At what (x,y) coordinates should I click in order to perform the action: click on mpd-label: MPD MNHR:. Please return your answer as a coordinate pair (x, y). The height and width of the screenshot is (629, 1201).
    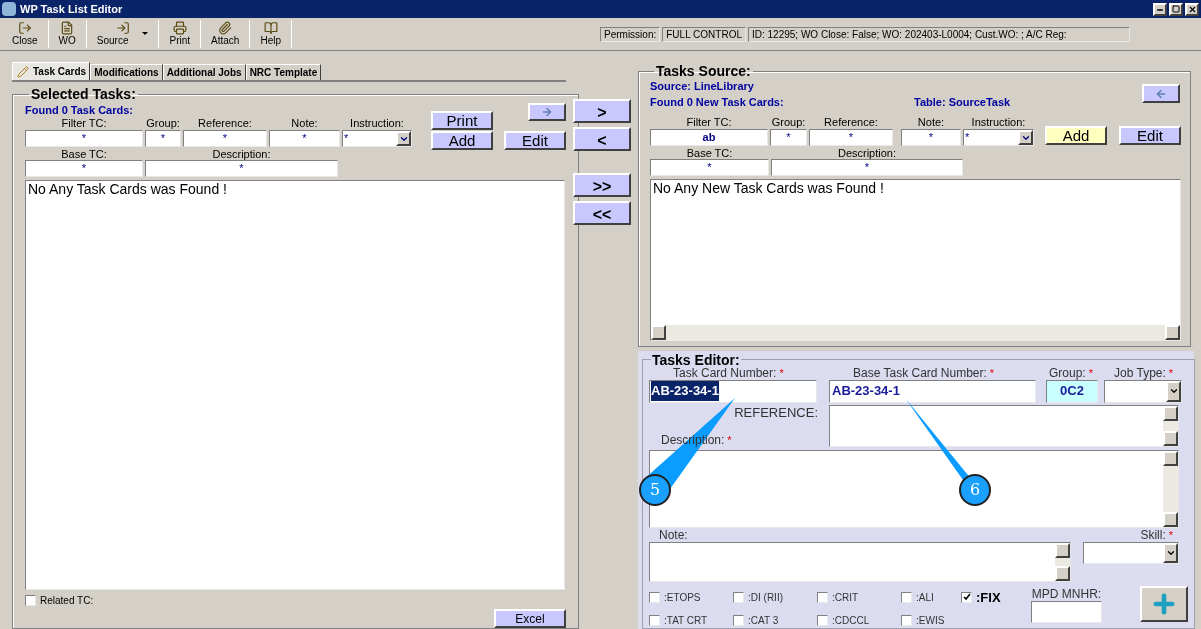
    Looking at the image, I should click on (1066, 594).